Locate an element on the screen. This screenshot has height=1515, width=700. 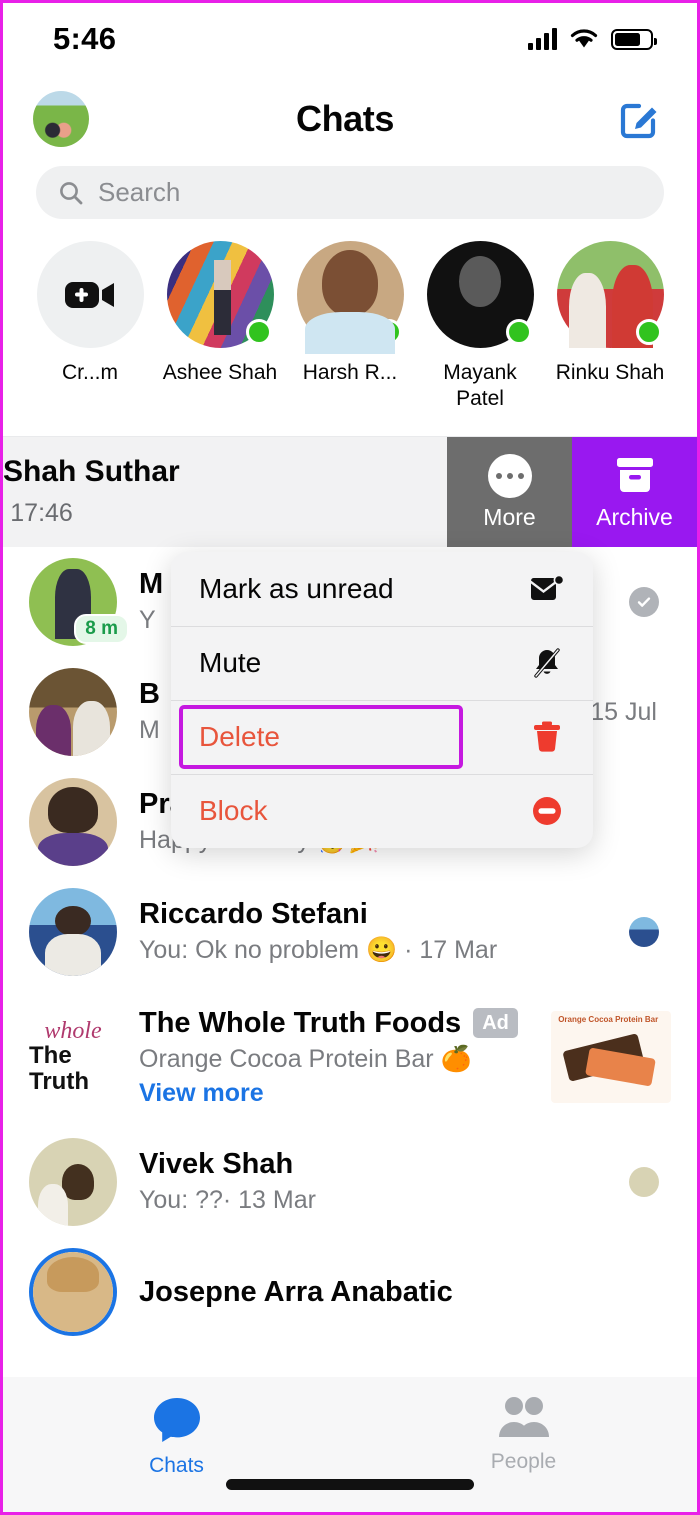
archive-box-icon is located at coordinates (634, 474).